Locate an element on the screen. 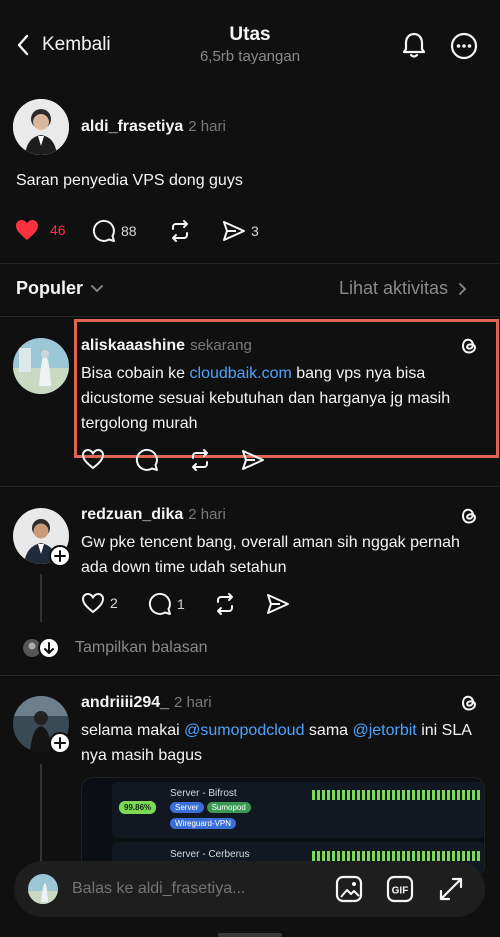 This screenshot has height=937, width=500. expand-button is located at coordinates (451, 889).